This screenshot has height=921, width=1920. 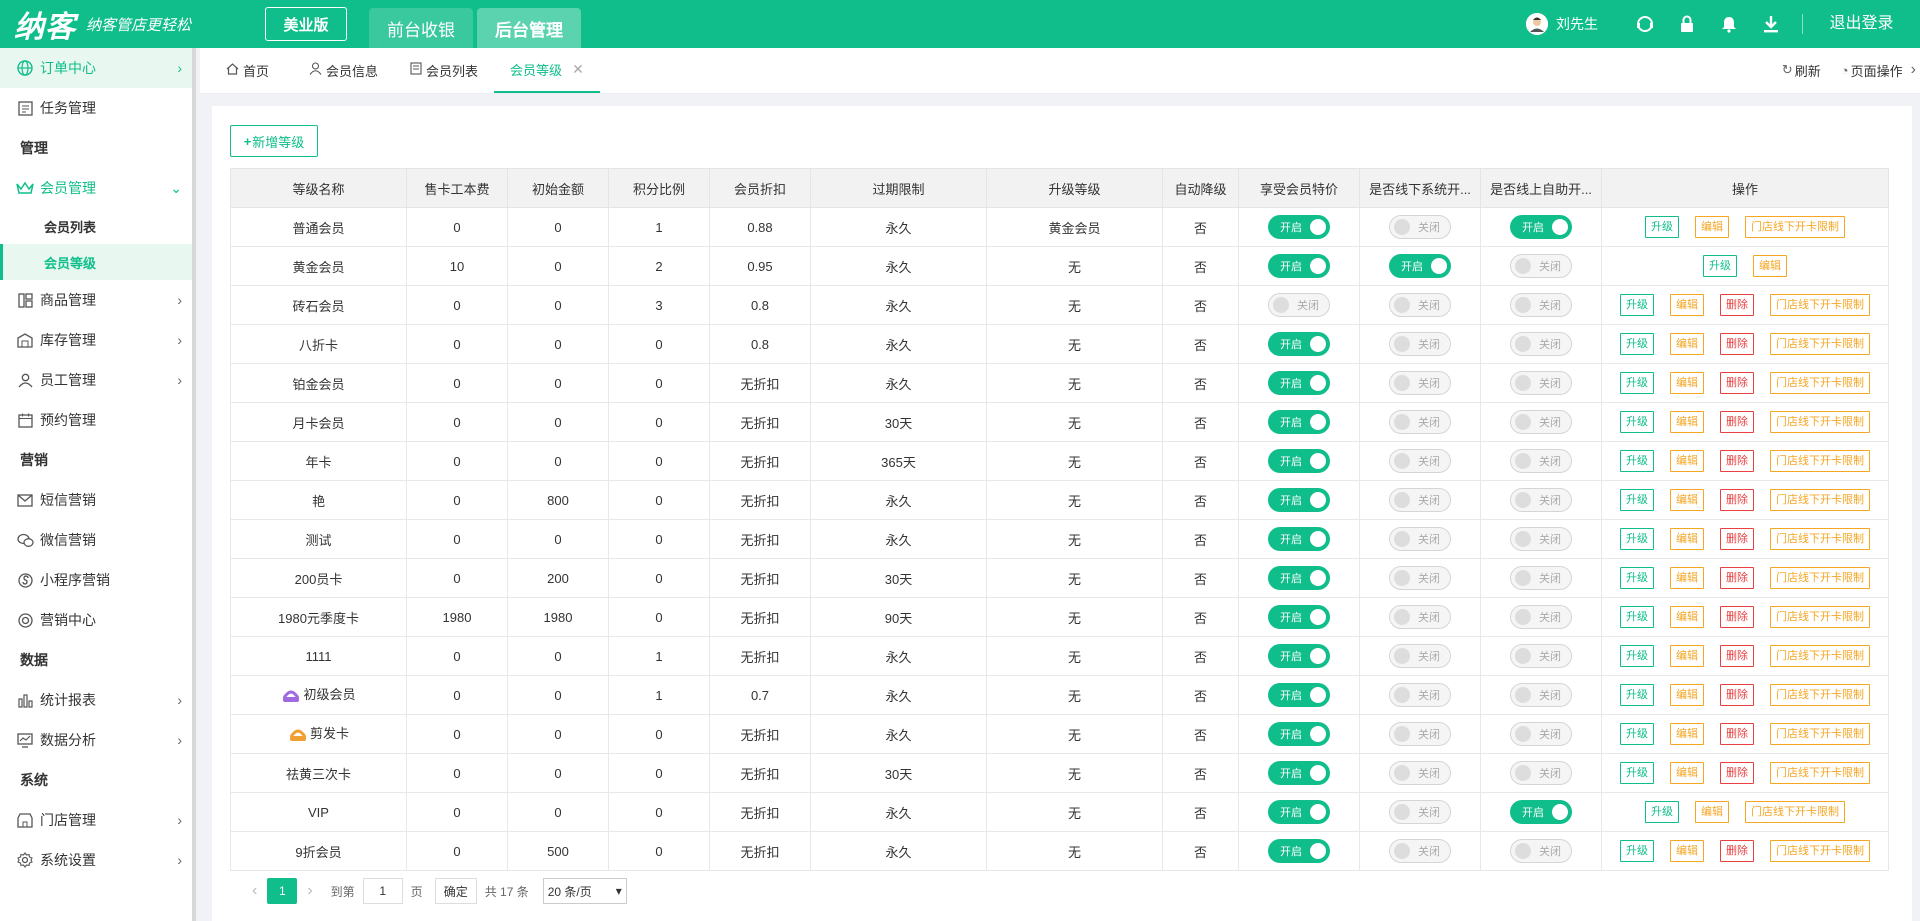 What do you see at coordinates (1729, 24) in the screenshot?
I see `bell-icon` at bounding box center [1729, 24].